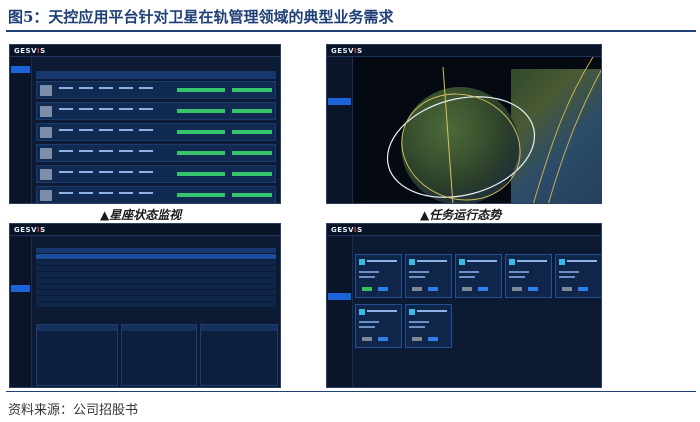 The height and width of the screenshot is (422, 700). I want to click on screenshot-mission-situation: GESVIS, so click(464, 124).